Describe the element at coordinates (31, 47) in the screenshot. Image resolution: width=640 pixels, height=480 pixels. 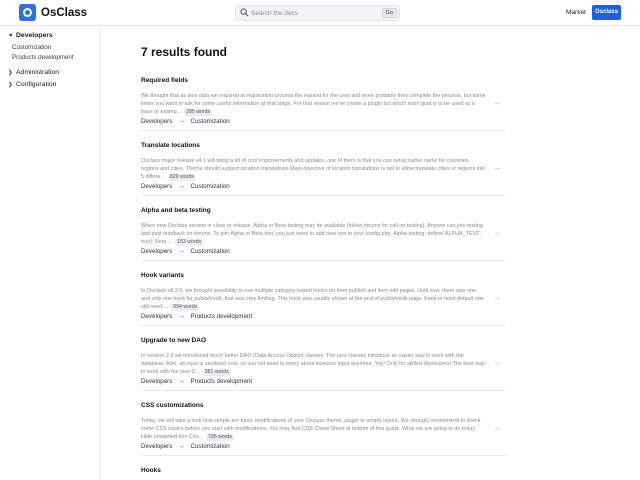
I see `sidebar-item-customization: Customization` at that location.